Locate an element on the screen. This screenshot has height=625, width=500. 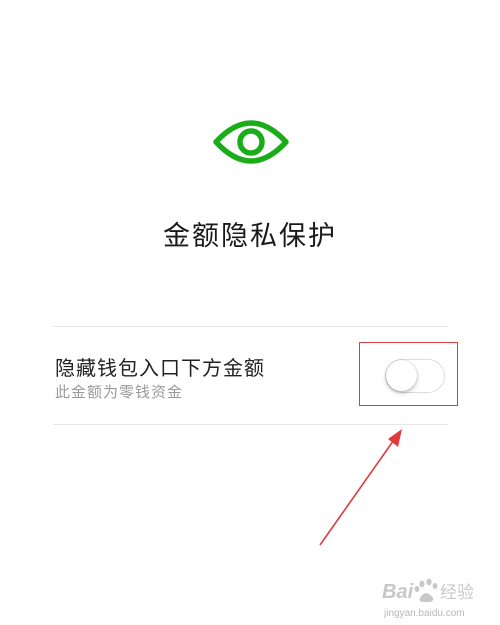
eye-icon is located at coordinates (251, 142).